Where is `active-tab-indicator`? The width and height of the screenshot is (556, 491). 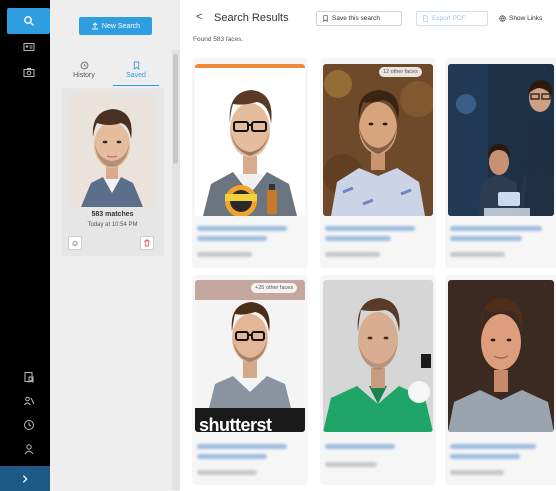
active-tab-indicator is located at coordinates (136, 85).